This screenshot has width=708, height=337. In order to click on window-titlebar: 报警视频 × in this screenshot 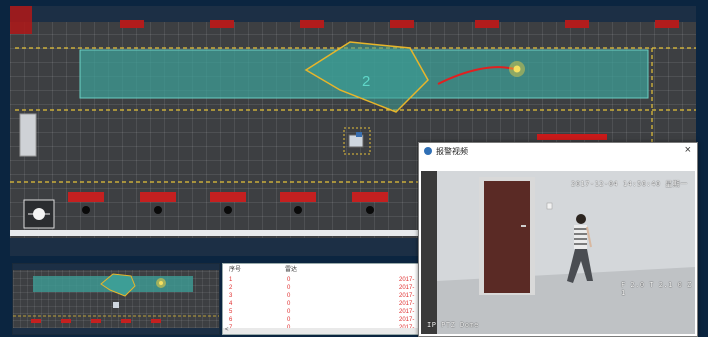, I will do `click(558, 151)`.